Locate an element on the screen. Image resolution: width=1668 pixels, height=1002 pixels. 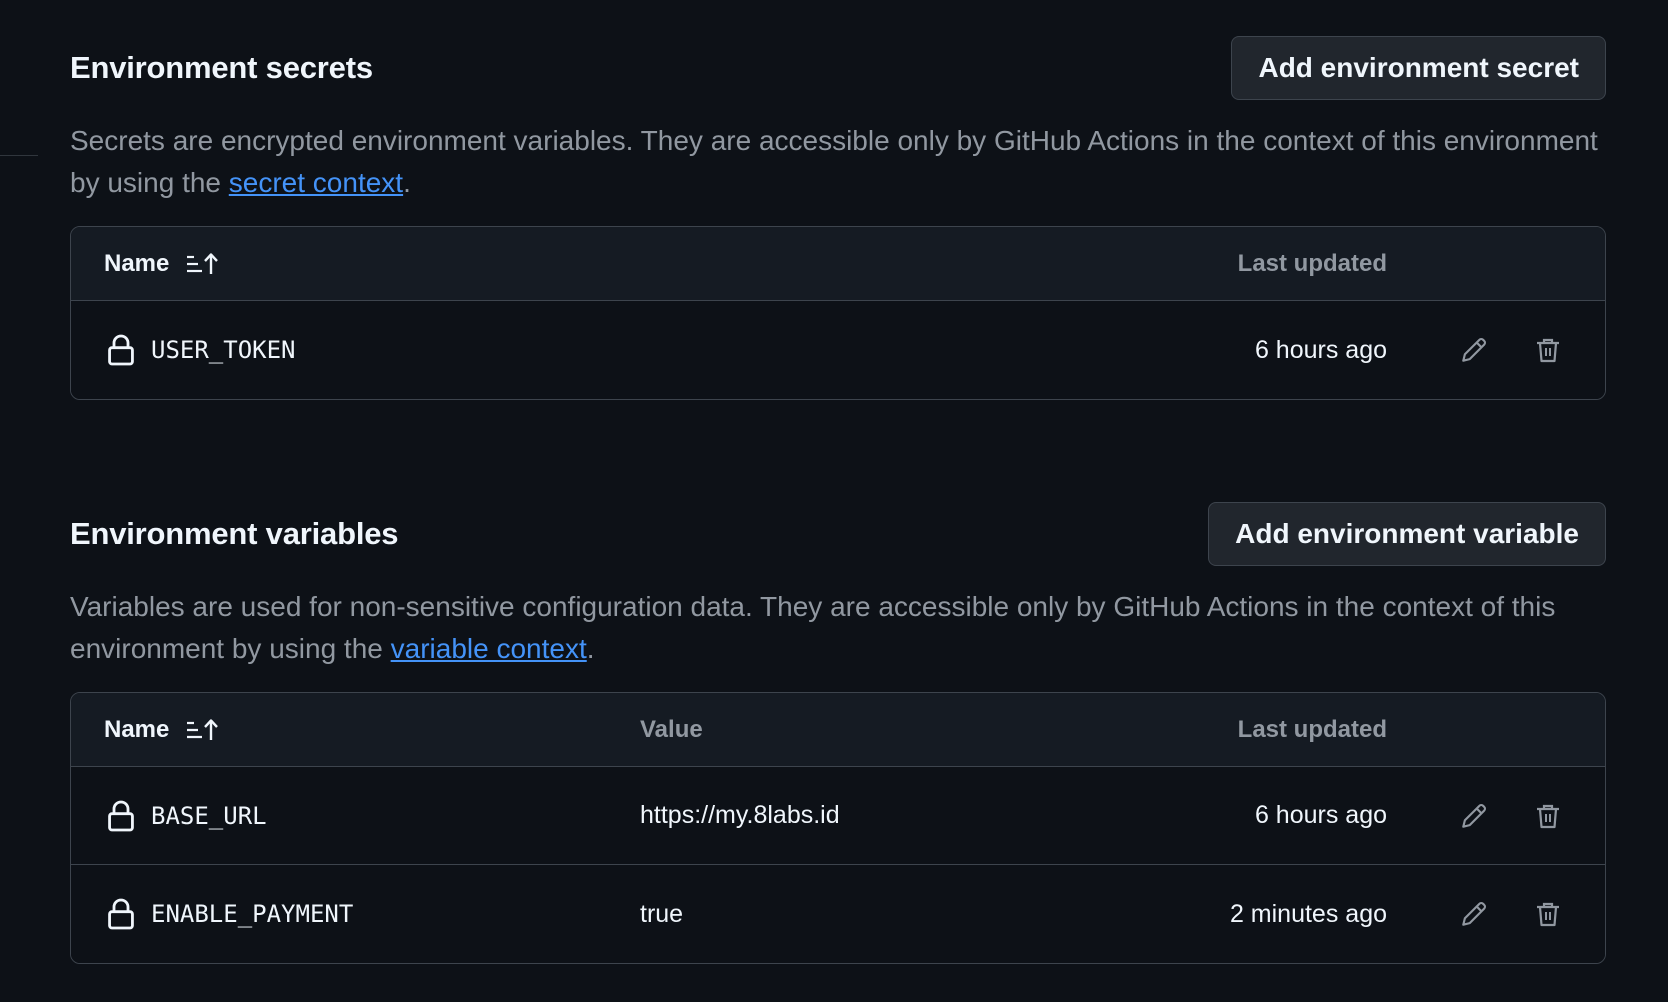
variables-table-header: Name Value Last updated is located at coordinates (838, 730).